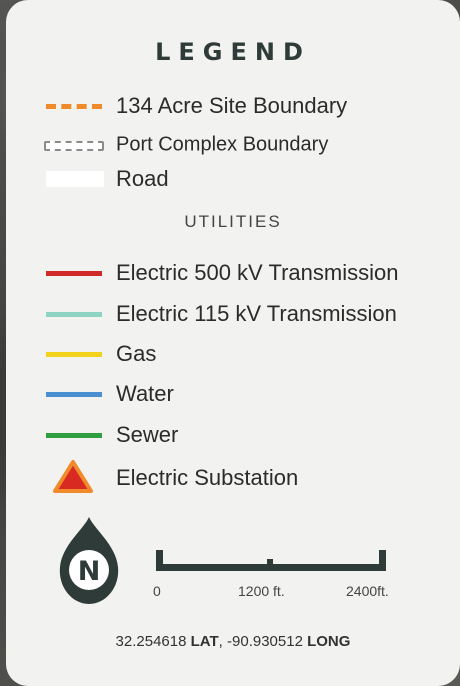  What do you see at coordinates (74, 394) in the screenshot?
I see `water-line-symbol` at bounding box center [74, 394].